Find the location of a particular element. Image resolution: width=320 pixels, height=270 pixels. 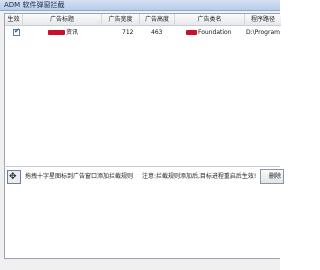

delete-button: 删除 is located at coordinates (272, 176).